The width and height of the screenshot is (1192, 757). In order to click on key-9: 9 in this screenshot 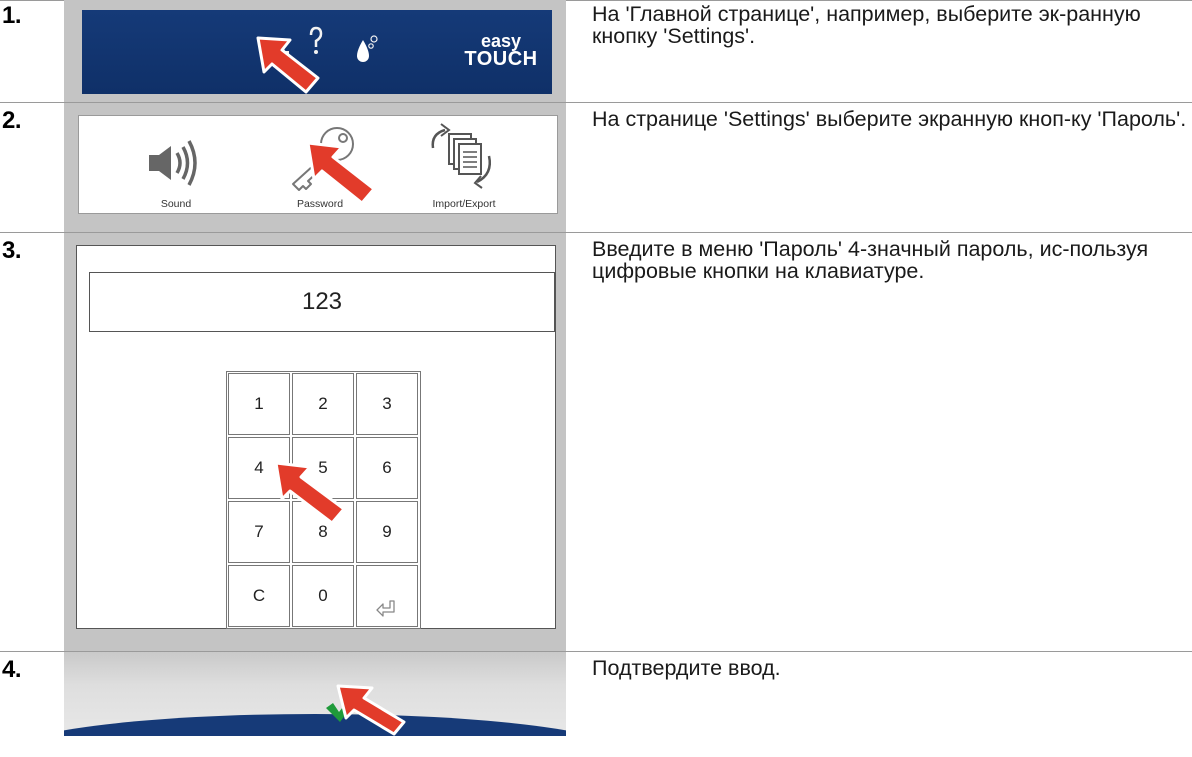, I will do `click(387, 532)`.